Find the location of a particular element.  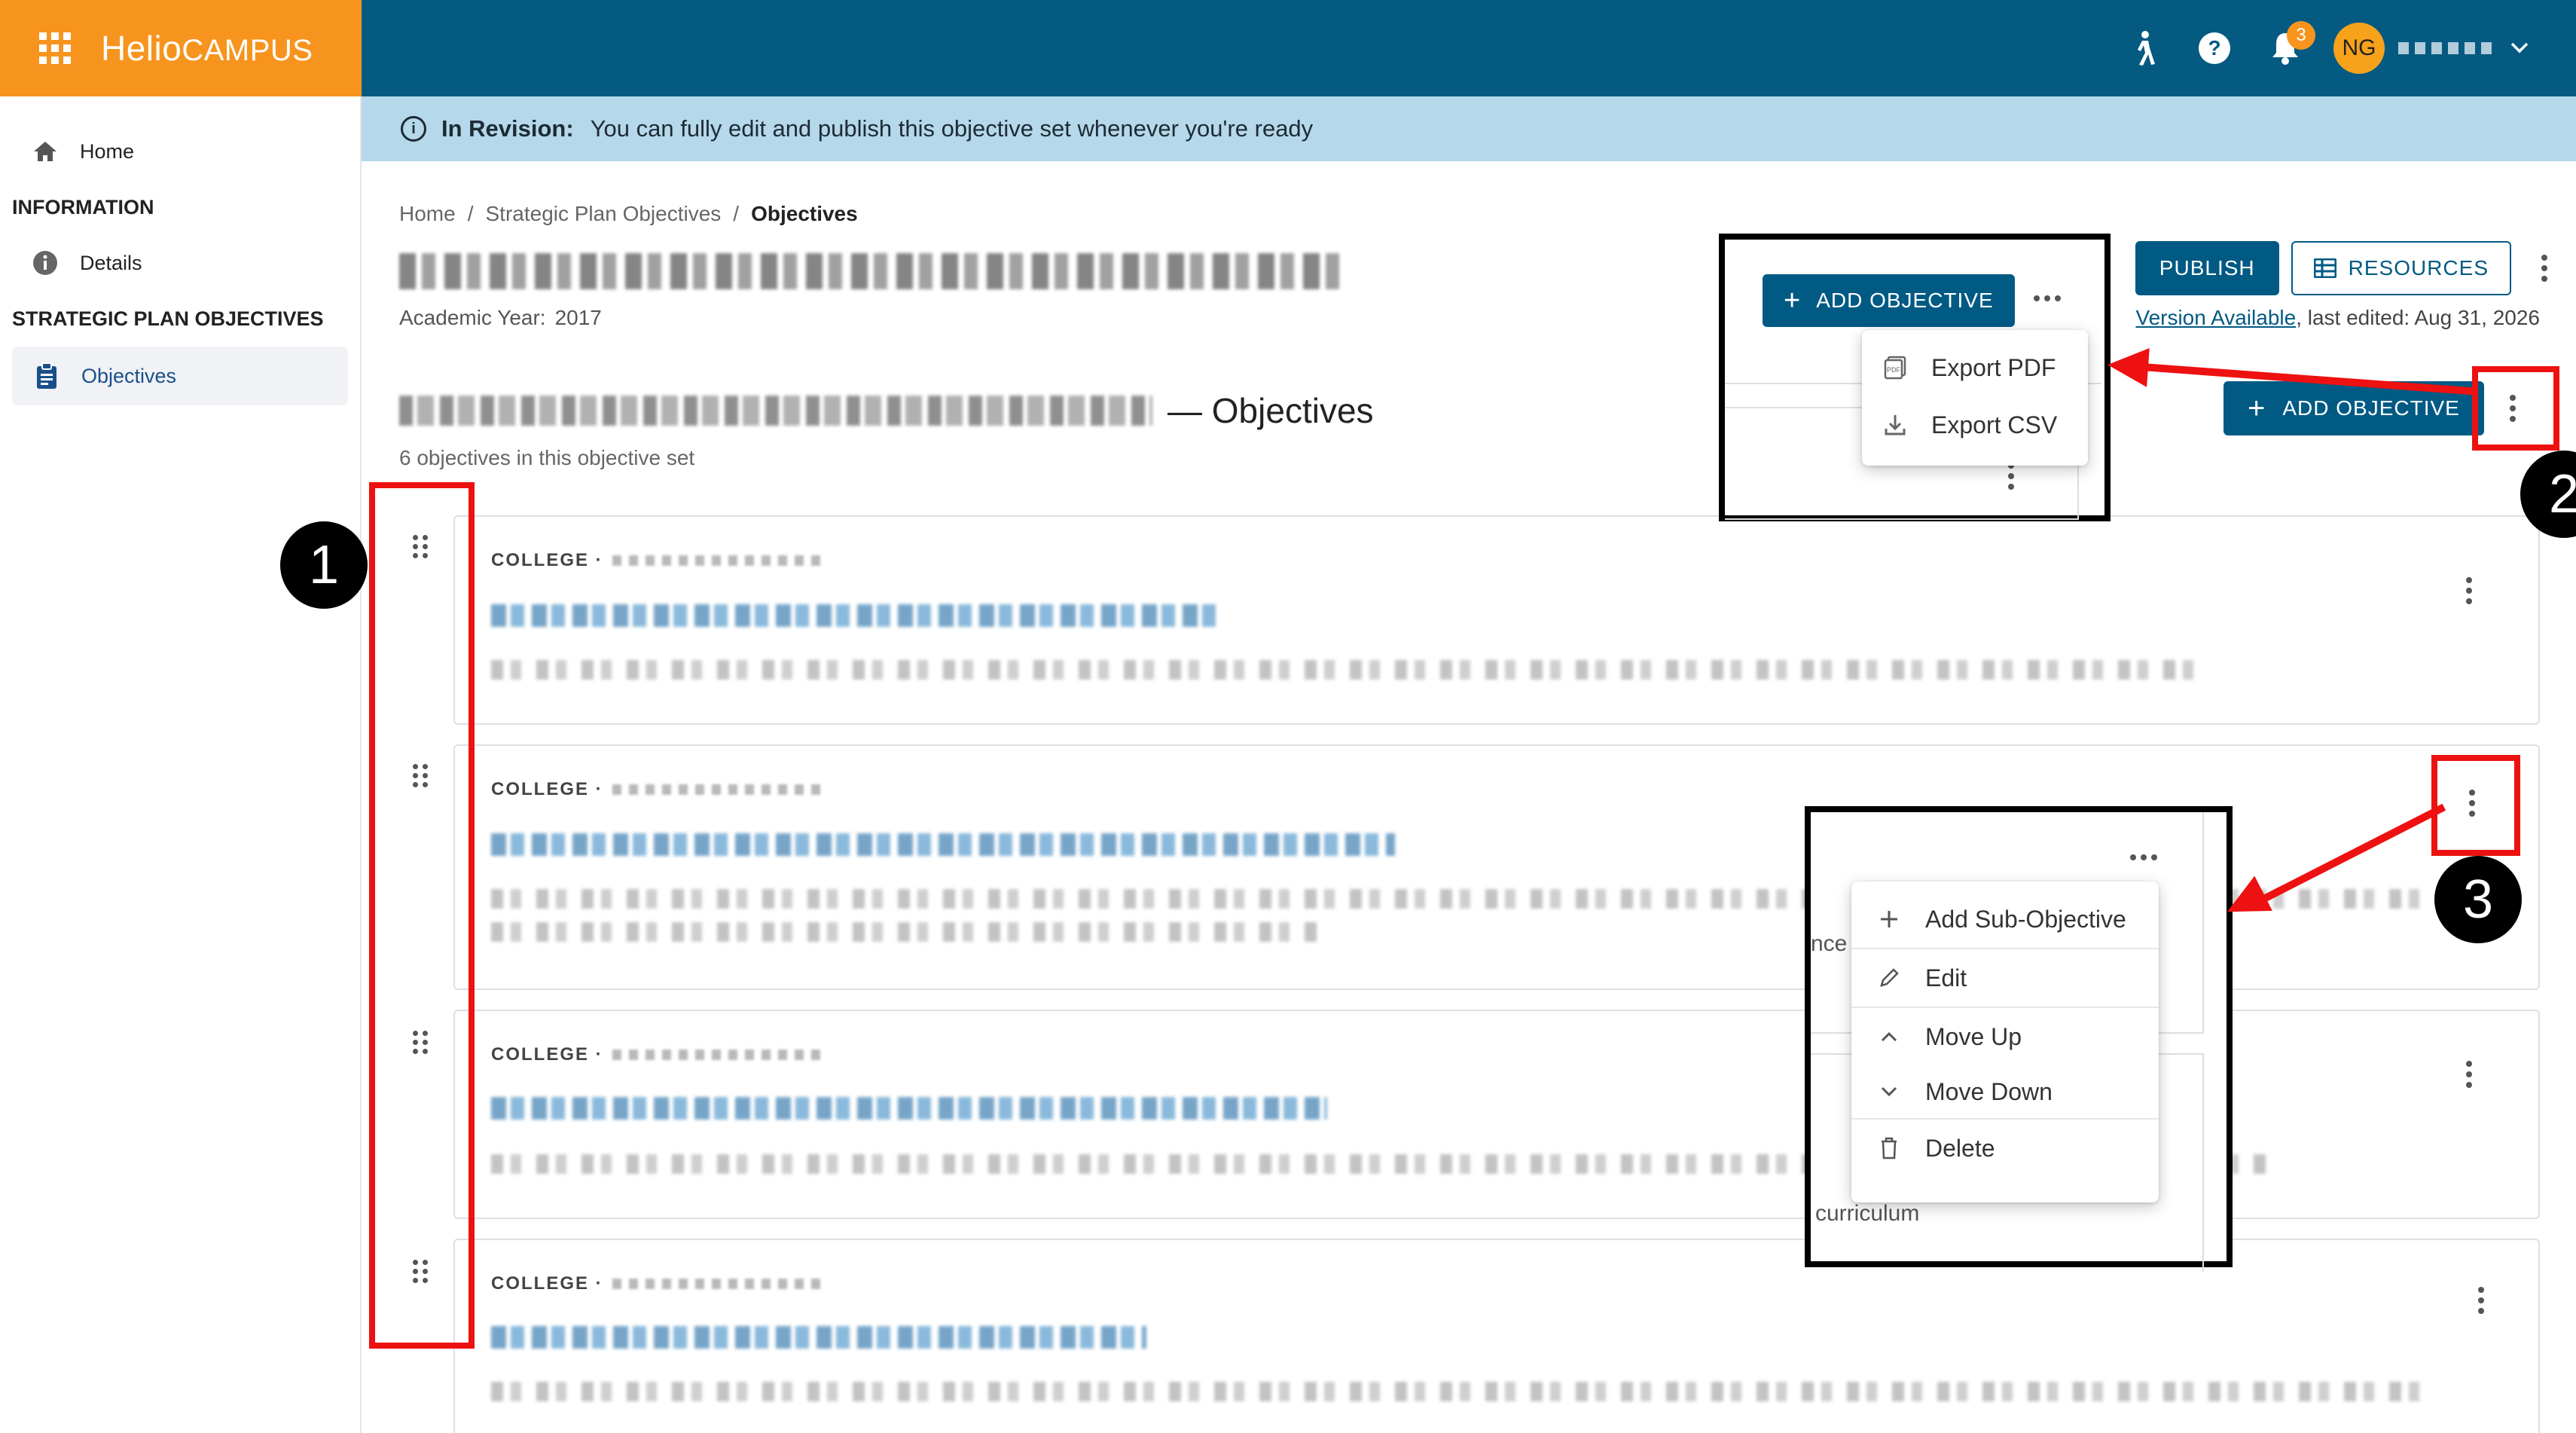

home-icon is located at coordinates (45, 151).